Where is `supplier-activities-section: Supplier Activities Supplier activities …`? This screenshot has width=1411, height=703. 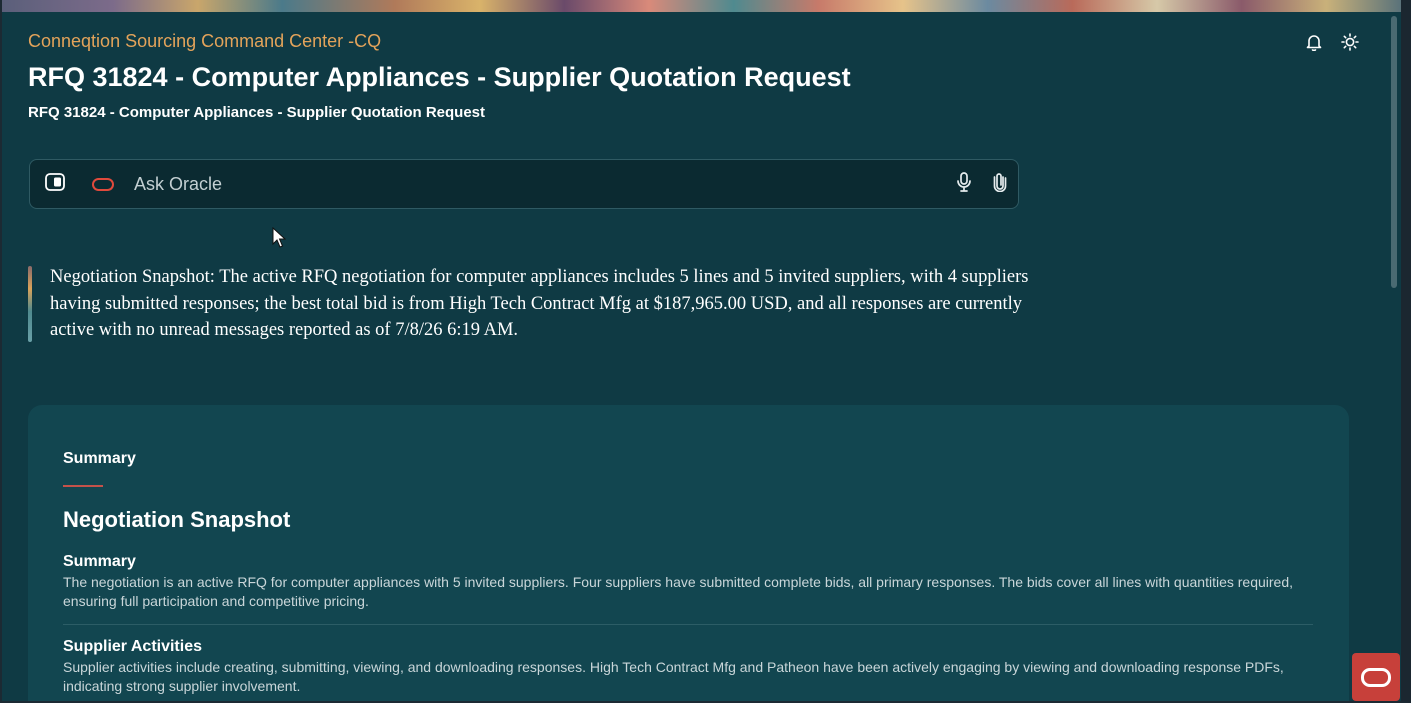
supplier-activities-section: Supplier Activities Supplier activities … is located at coordinates (688, 667).